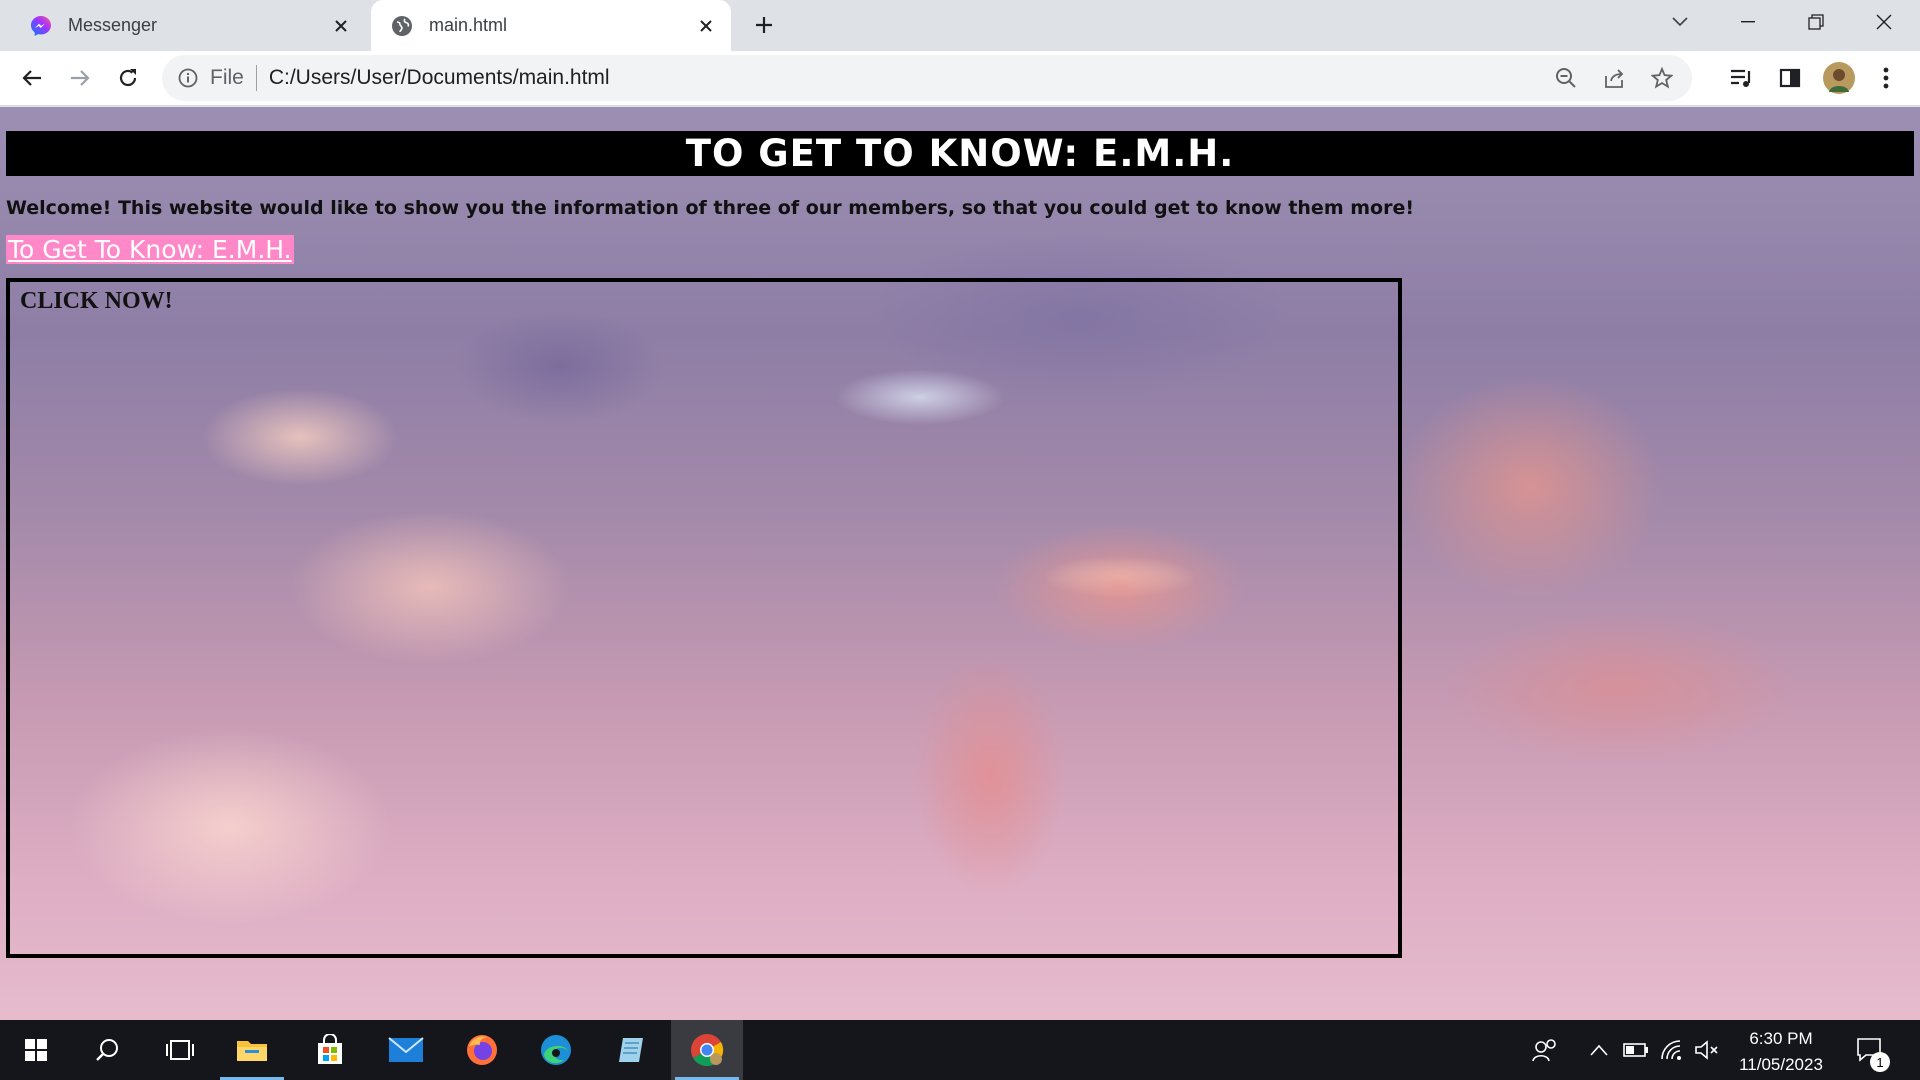 This screenshot has width=1920, height=1080. What do you see at coordinates (113, 25) in the screenshot?
I see `tab-title: Messenger` at bounding box center [113, 25].